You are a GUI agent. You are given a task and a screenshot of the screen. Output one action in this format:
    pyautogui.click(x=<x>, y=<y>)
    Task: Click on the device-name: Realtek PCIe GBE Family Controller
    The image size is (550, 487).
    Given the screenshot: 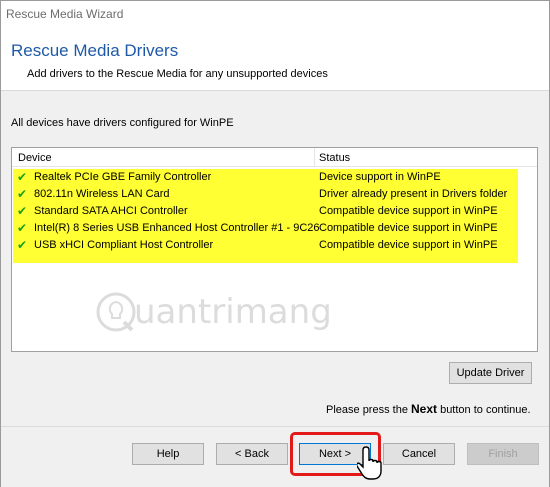 What is the action you would take?
    pyautogui.click(x=123, y=177)
    